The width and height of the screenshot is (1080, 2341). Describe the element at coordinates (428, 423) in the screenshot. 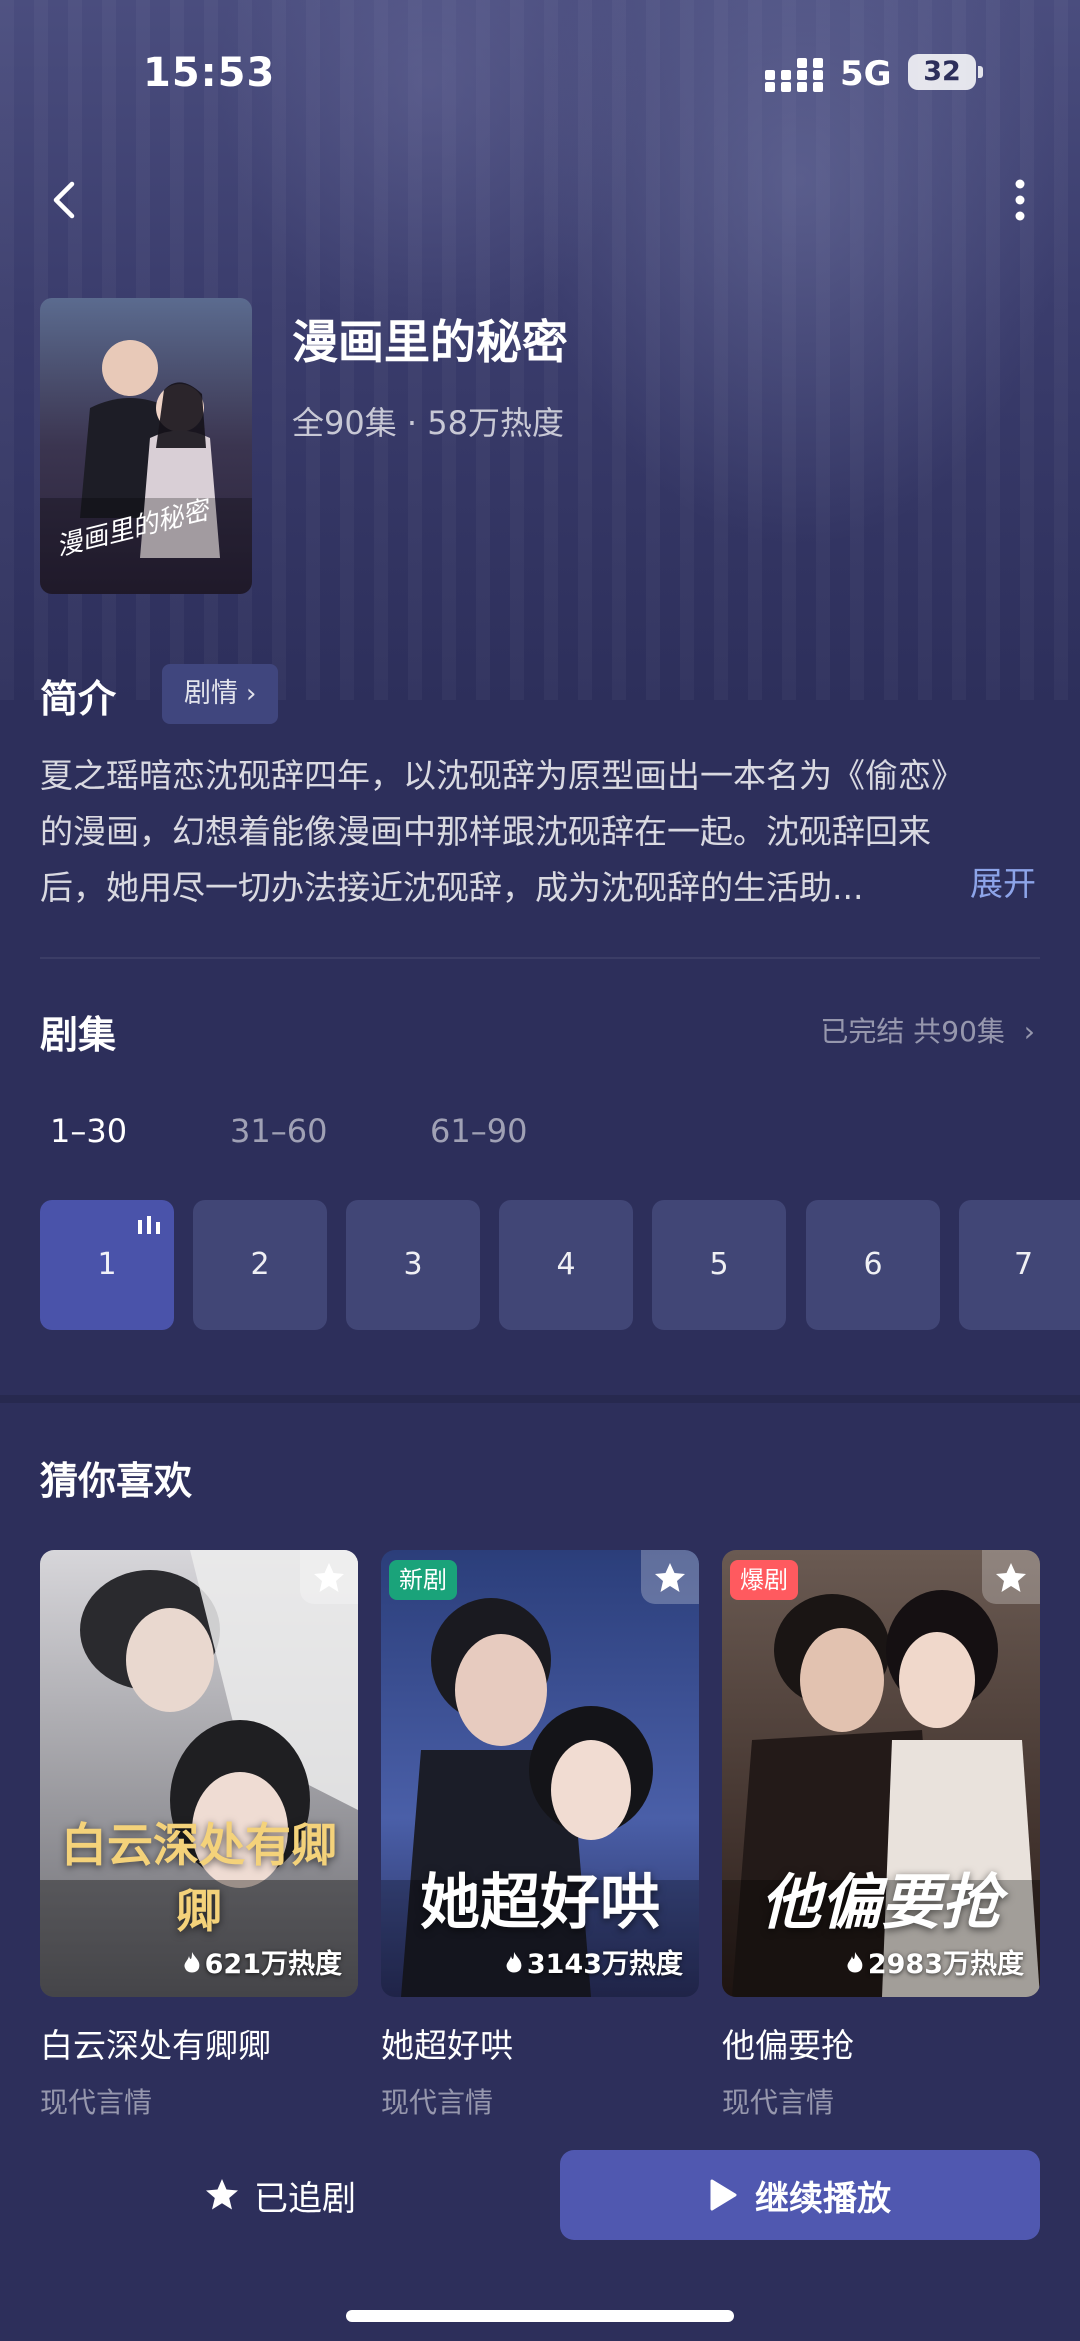

I see `show-meta: 全90集 · 58万热度` at that location.